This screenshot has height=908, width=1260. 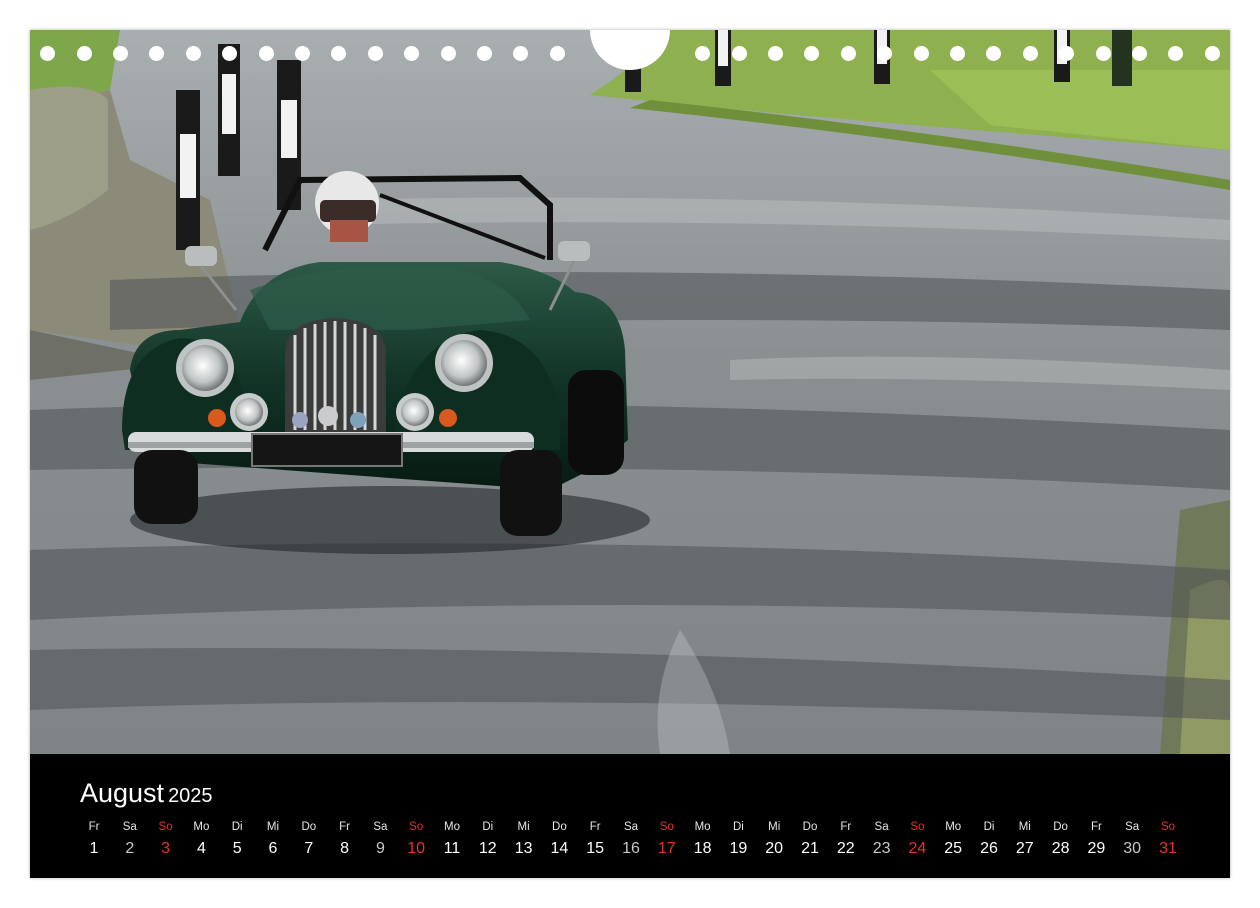 What do you see at coordinates (953, 848) in the screenshot?
I see `day-number: 25` at bounding box center [953, 848].